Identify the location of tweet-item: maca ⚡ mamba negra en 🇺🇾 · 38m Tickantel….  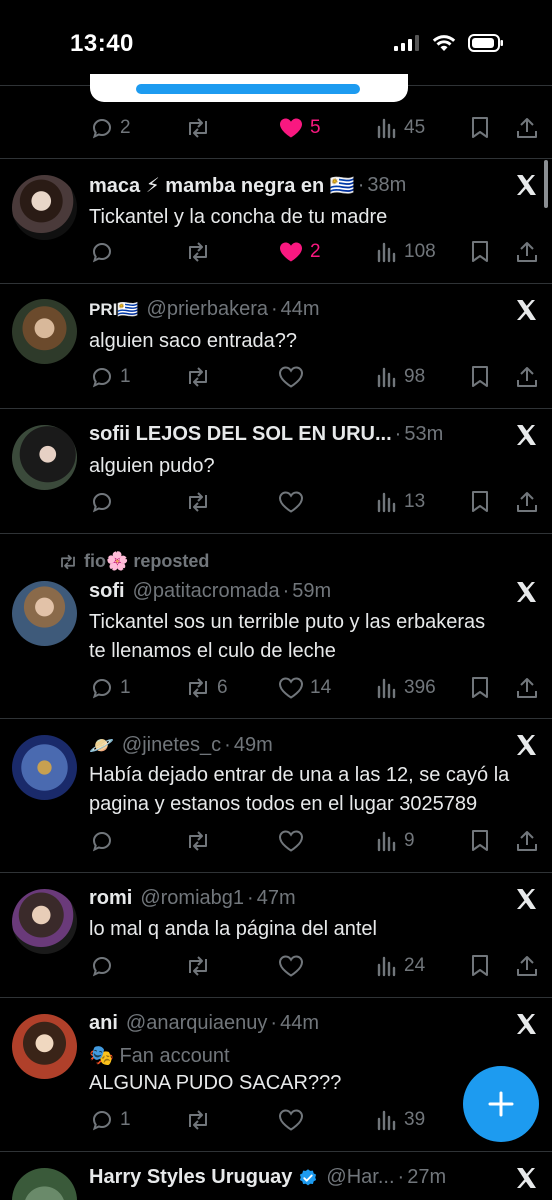
(276, 221).